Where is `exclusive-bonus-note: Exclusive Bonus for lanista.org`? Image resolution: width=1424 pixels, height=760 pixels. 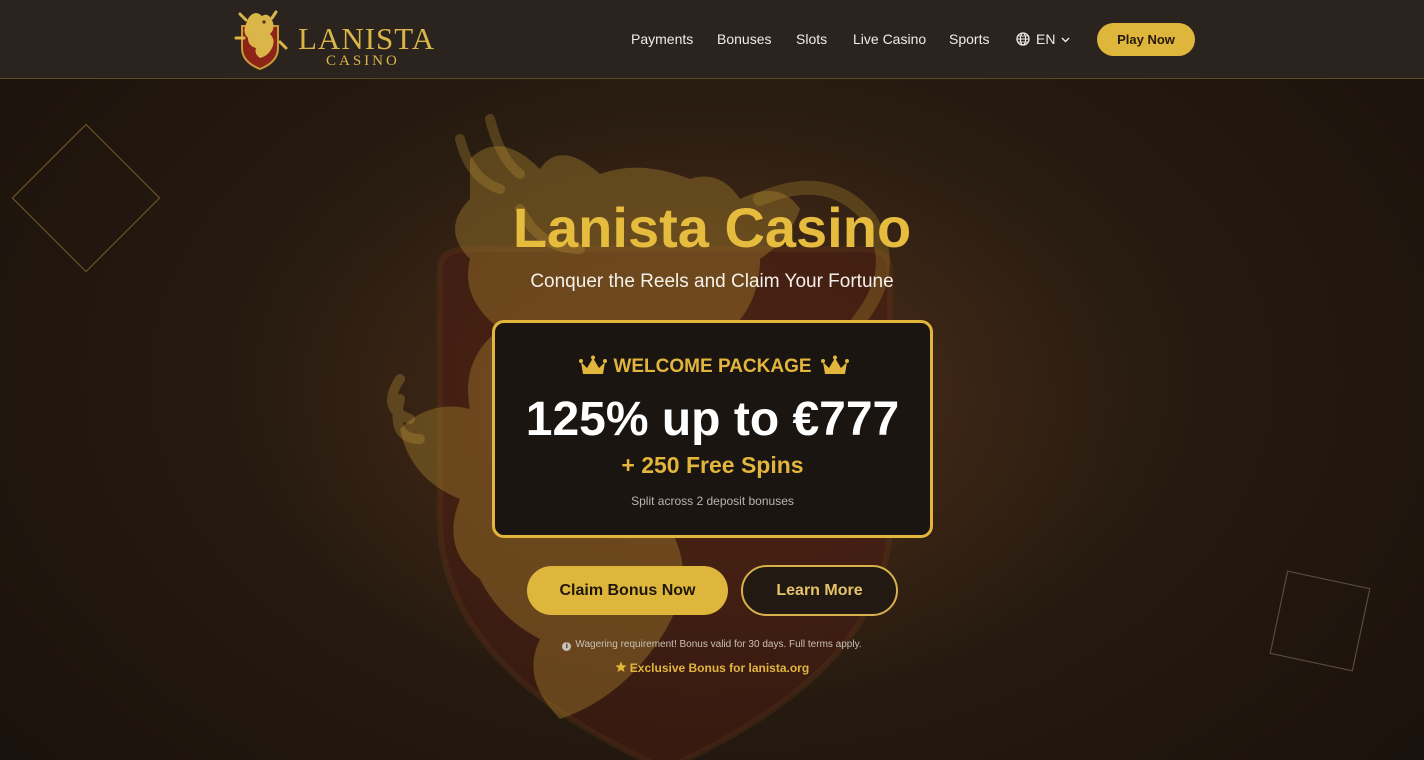
exclusive-bonus-note: Exclusive Bonus for lanista.org is located at coordinates (712, 668).